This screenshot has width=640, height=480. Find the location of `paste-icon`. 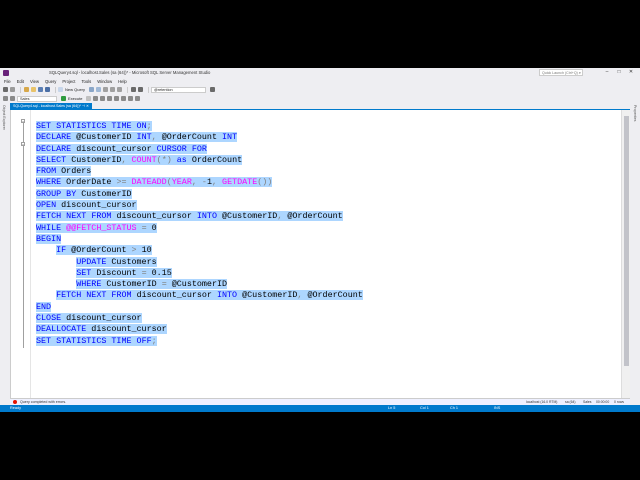

paste-icon is located at coordinates (120, 89).